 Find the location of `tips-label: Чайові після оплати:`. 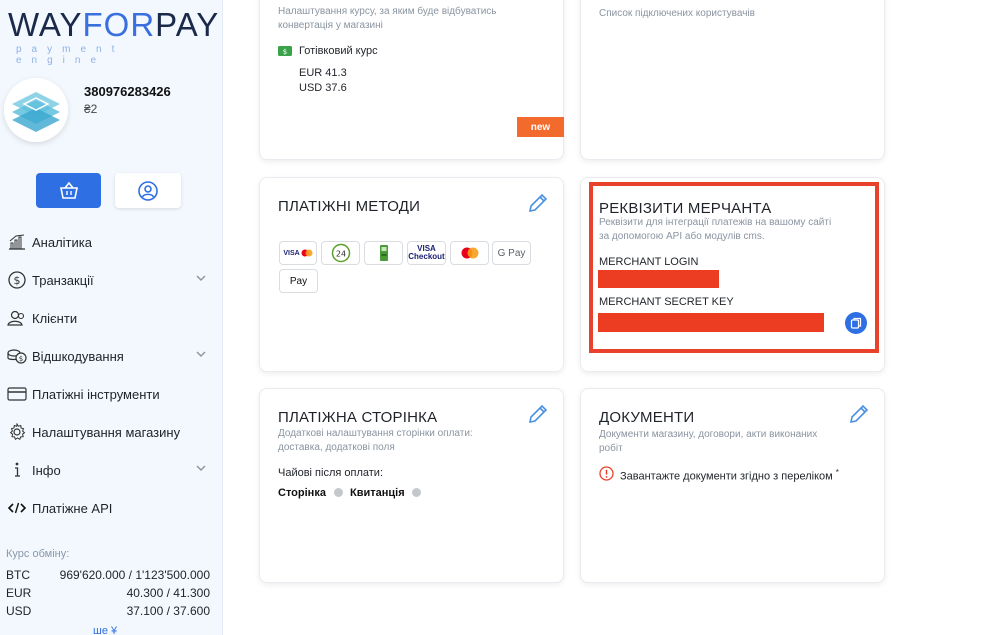

tips-label: Чайові після оплати: is located at coordinates (330, 473).